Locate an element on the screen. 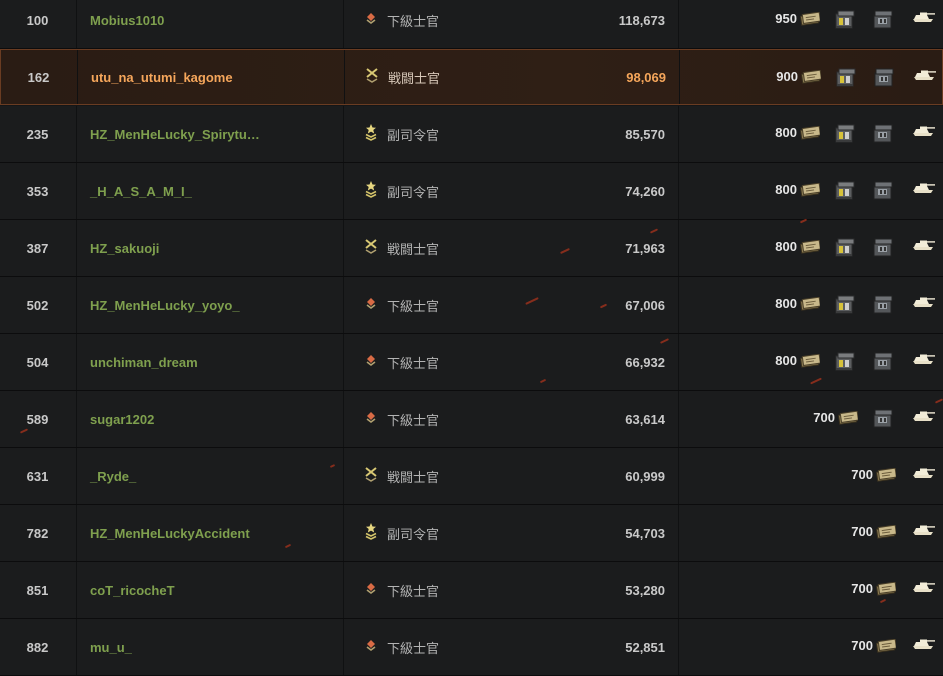 This screenshot has height=676, width=943. player-name: Mobius1010 is located at coordinates (127, 24).